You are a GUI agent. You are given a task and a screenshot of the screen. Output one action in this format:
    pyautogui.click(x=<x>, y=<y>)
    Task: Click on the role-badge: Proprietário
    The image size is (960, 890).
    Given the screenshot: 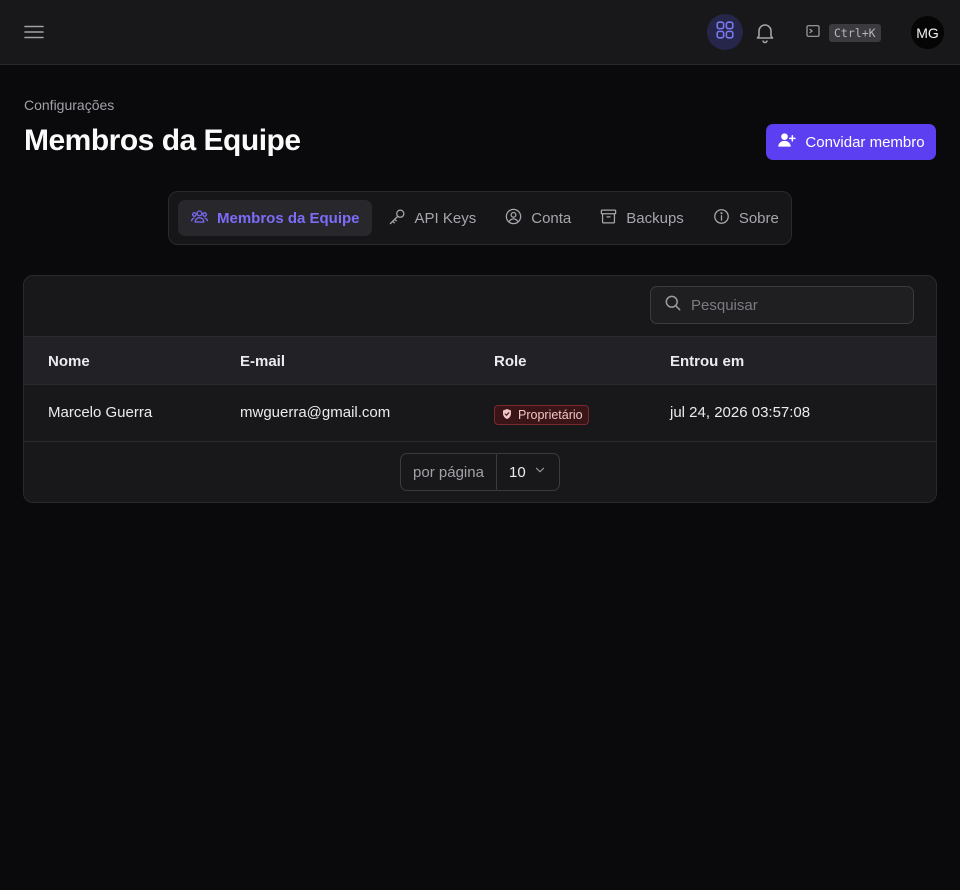 What is the action you would take?
    pyautogui.click(x=541, y=415)
    